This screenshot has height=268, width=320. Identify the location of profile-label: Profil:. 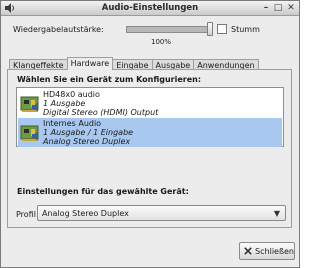
(27, 214).